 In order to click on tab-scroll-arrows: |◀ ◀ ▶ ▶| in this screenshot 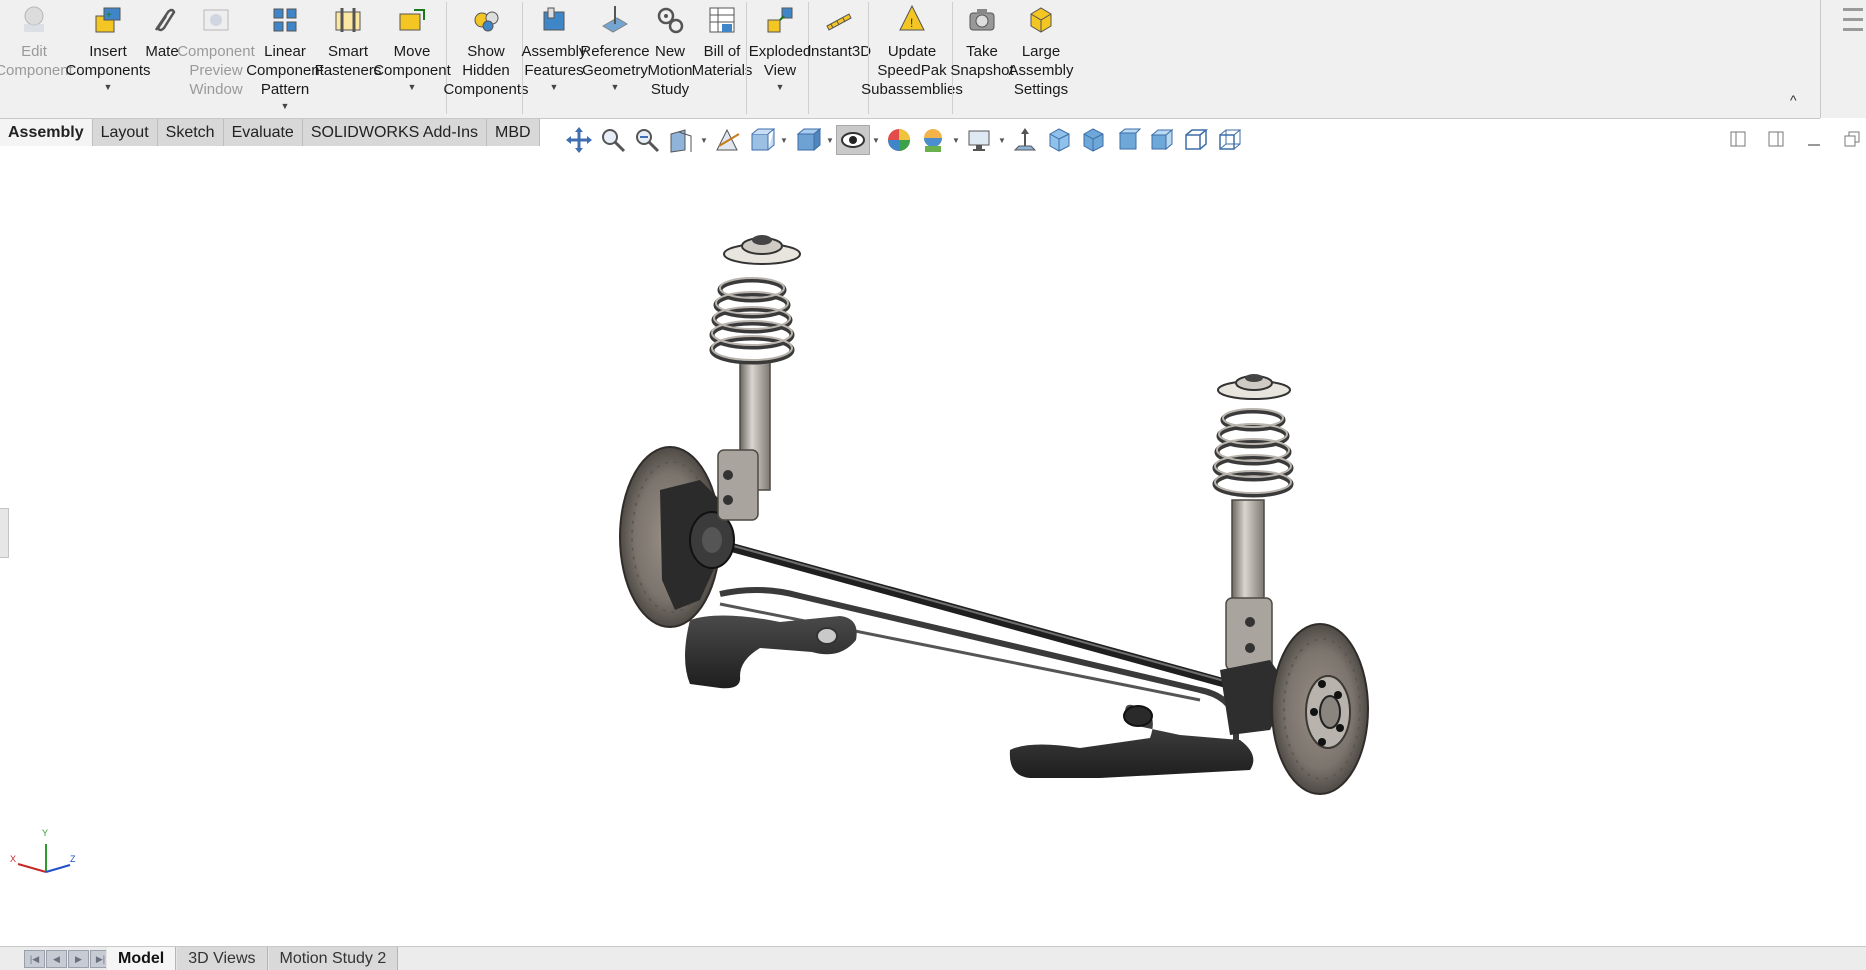, I will do `click(68, 959)`.